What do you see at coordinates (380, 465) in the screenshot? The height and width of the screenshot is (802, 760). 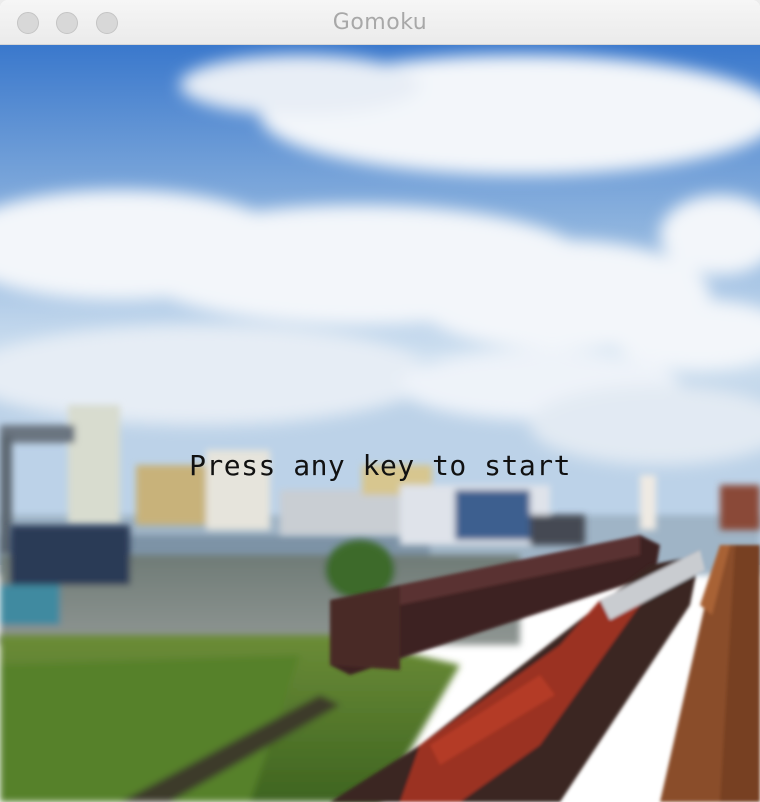 I see `start-prompt: Press any key to start` at bounding box center [380, 465].